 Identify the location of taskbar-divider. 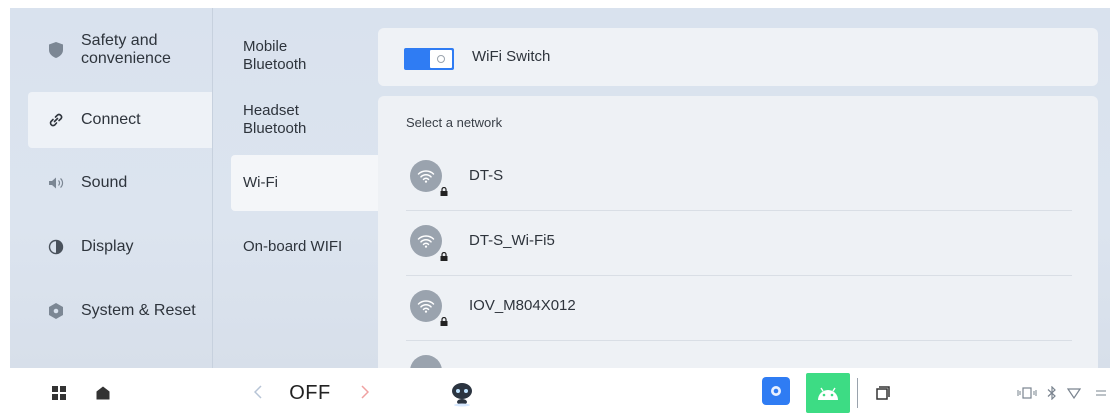
(857, 393).